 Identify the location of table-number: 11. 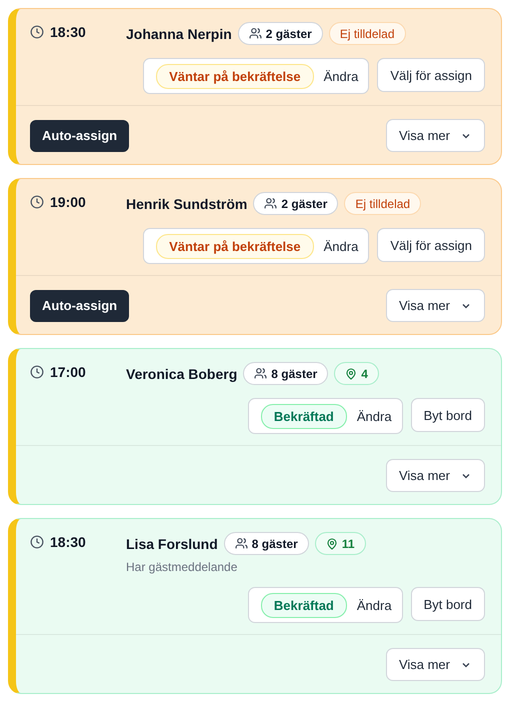
(348, 543).